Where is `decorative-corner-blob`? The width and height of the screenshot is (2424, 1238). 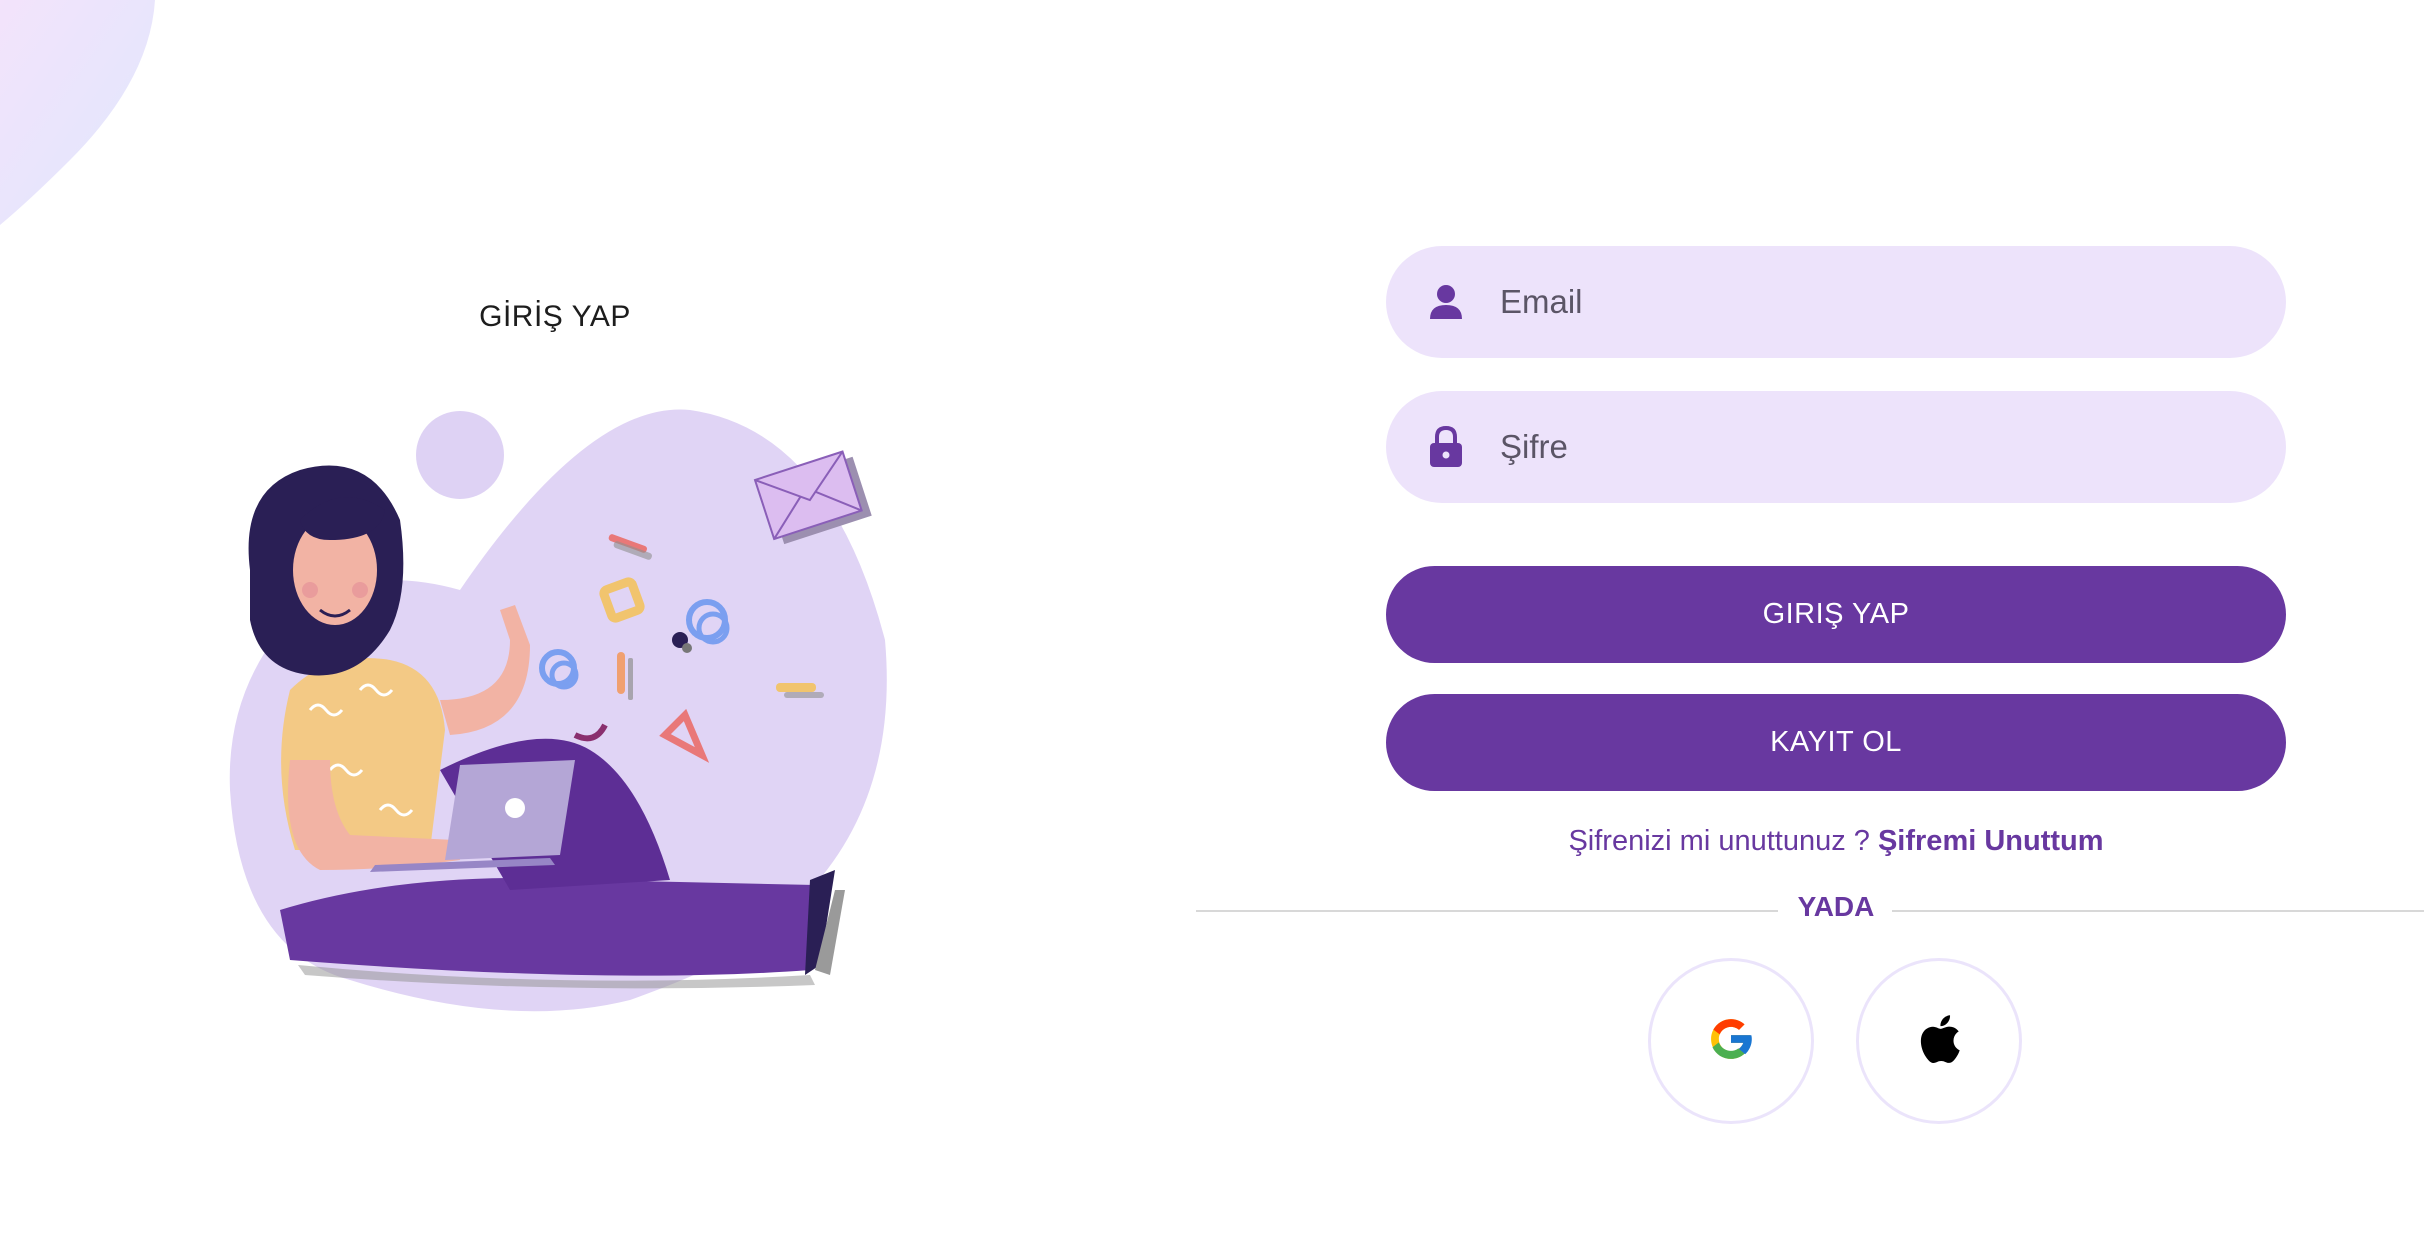 decorative-corner-blob is located at coordinates (77, 112).